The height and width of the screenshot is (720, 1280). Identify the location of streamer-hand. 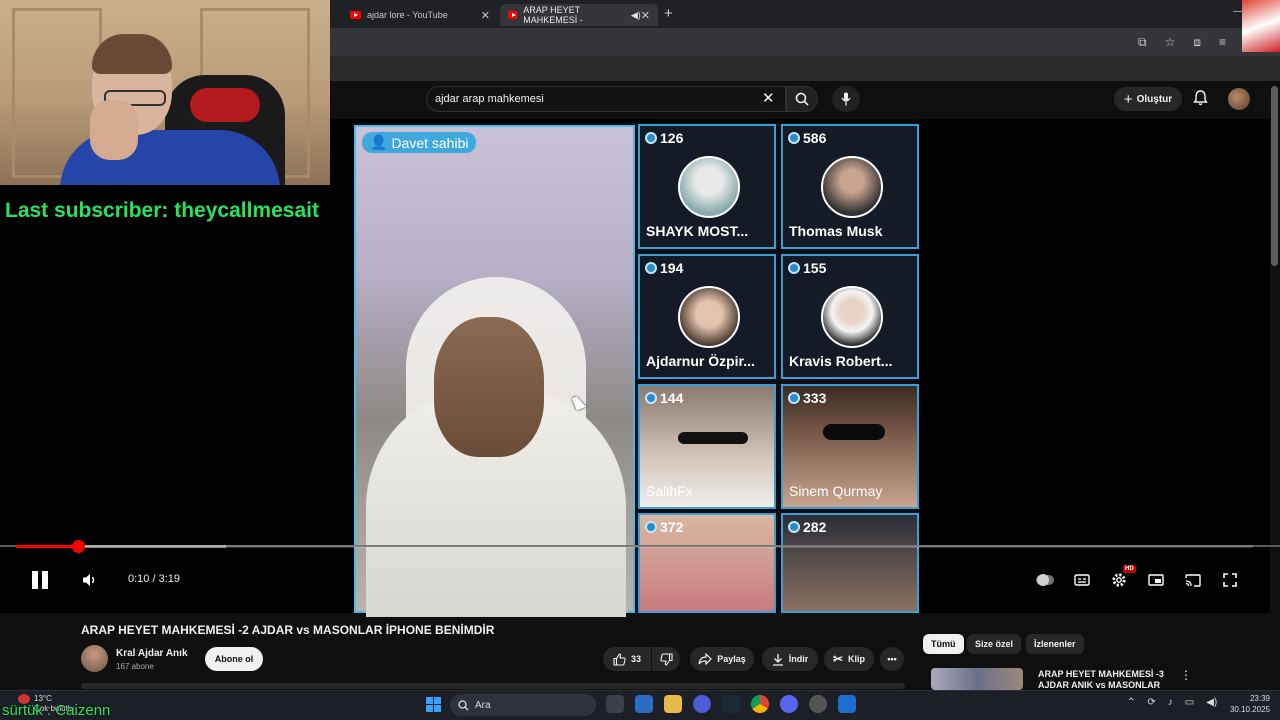
(114, 130).